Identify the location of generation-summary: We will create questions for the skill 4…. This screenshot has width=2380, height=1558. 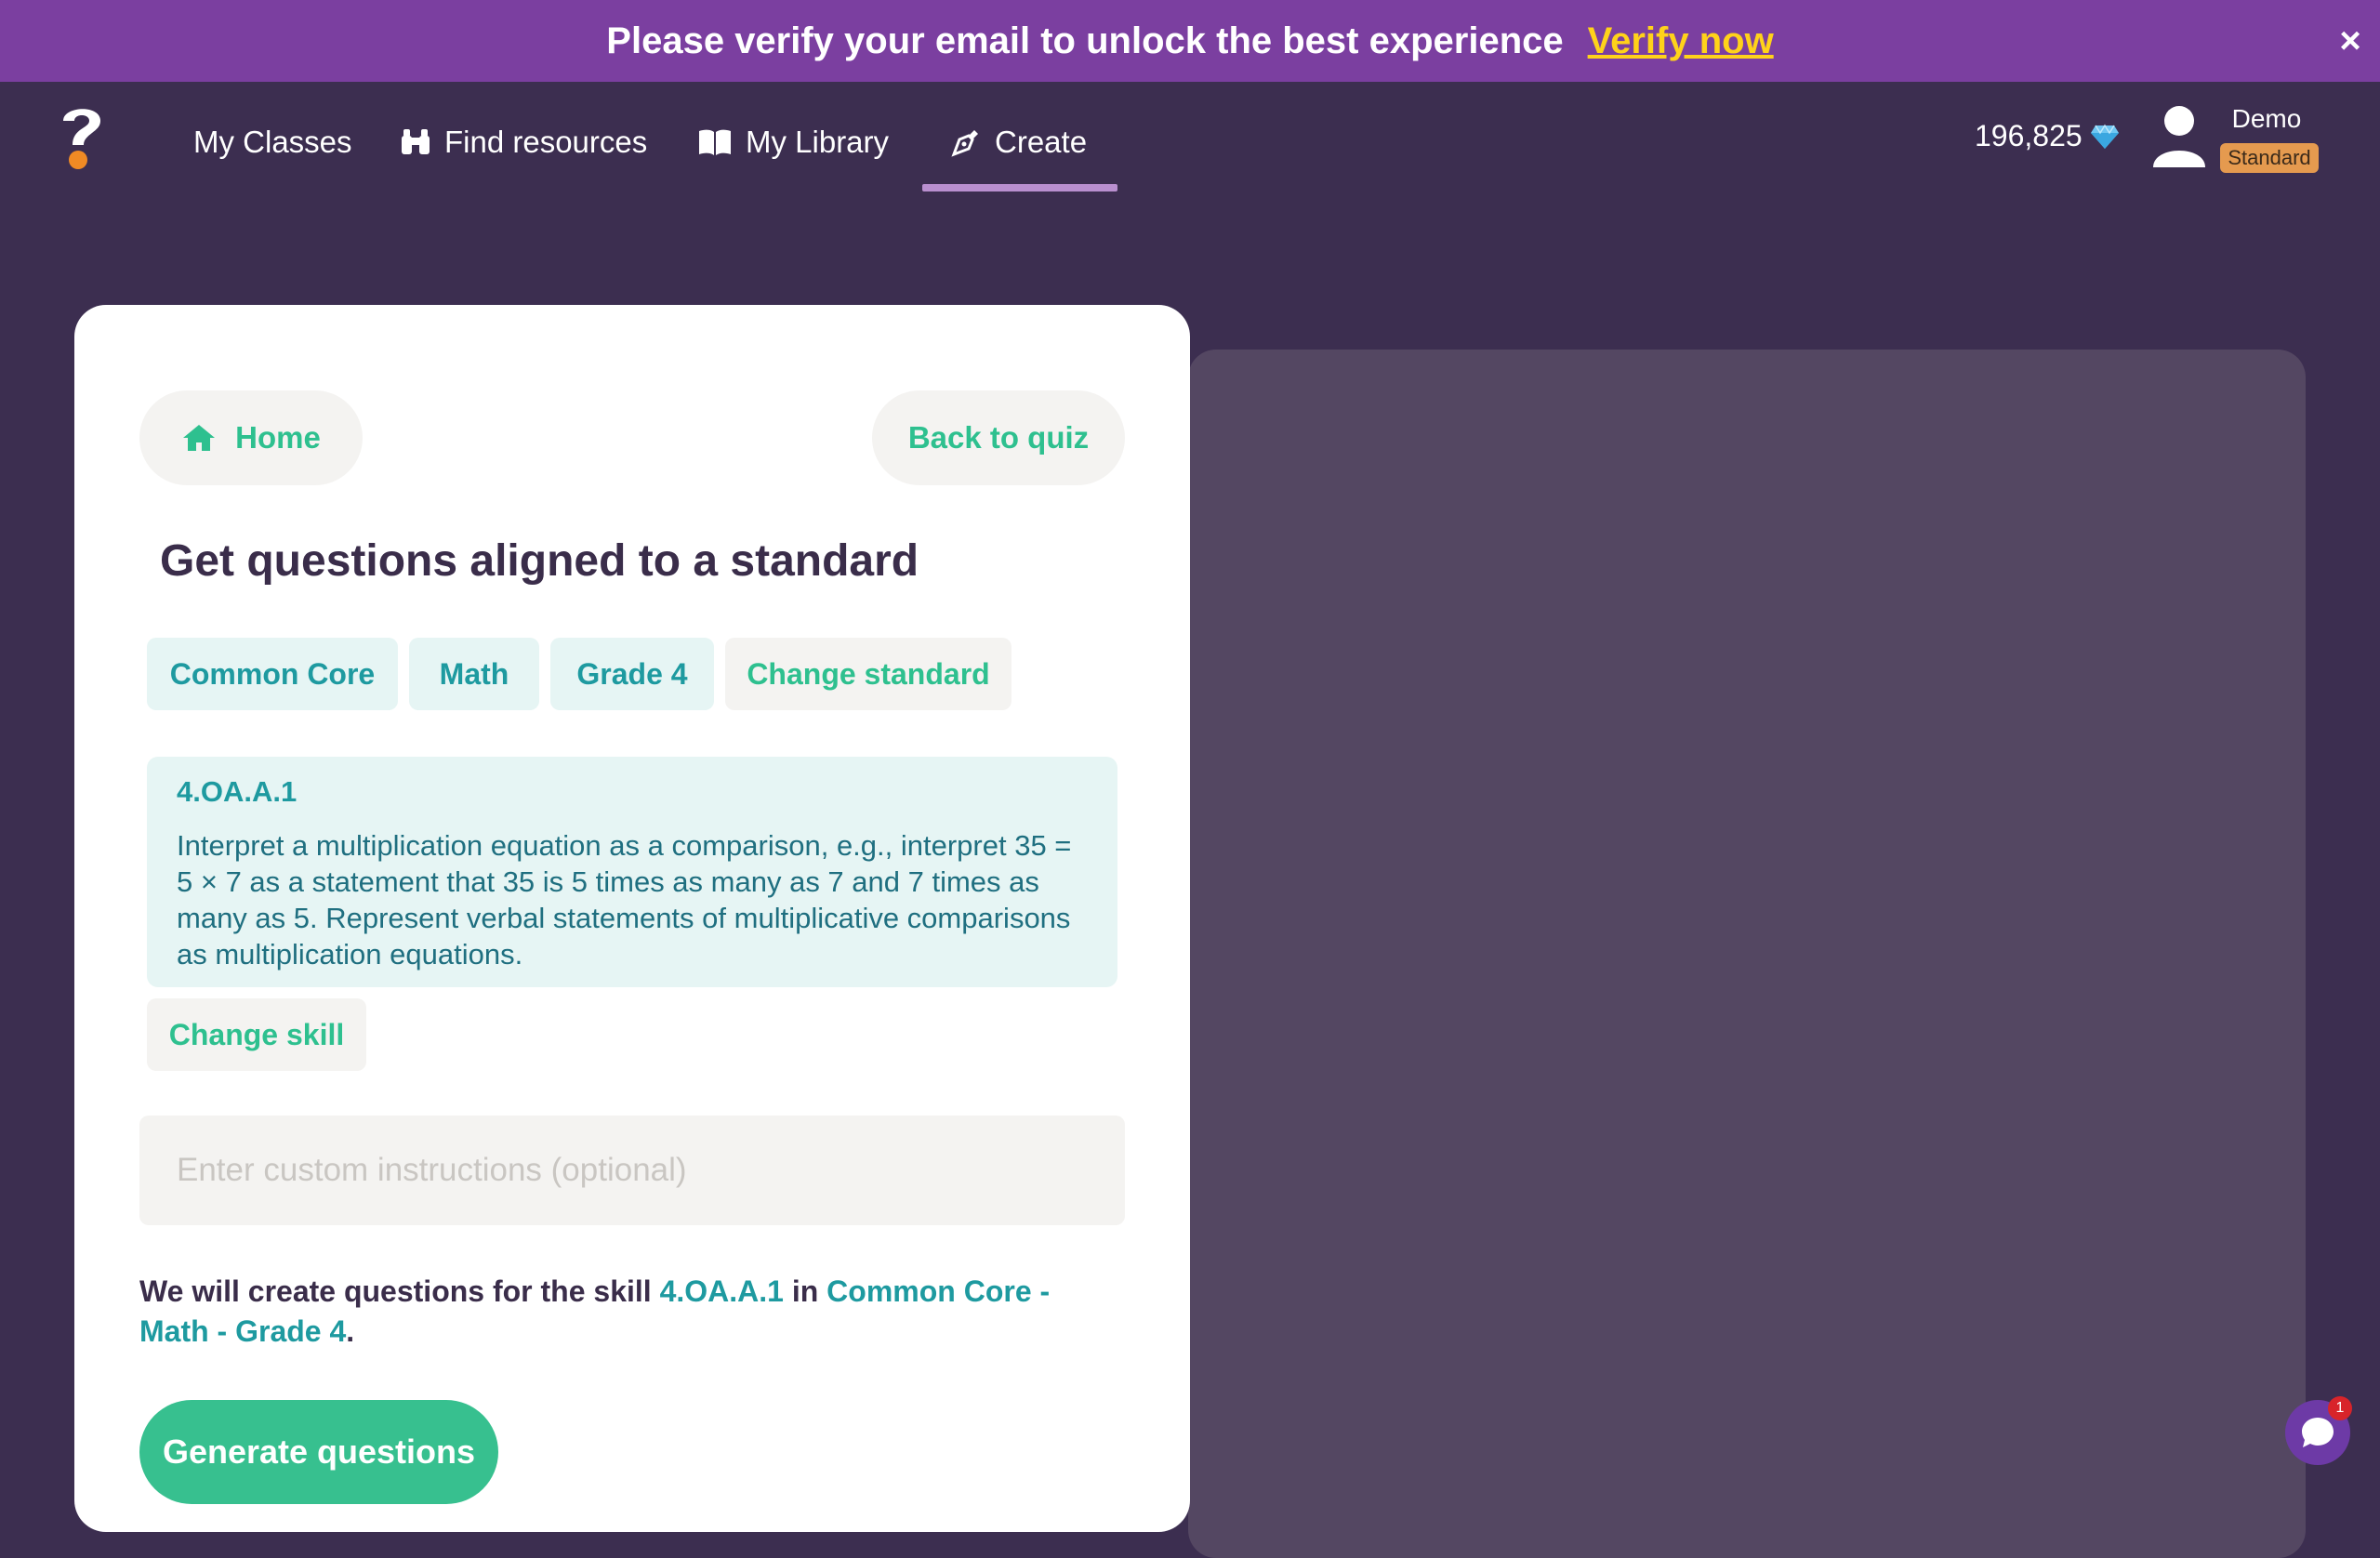
(632, 1312).